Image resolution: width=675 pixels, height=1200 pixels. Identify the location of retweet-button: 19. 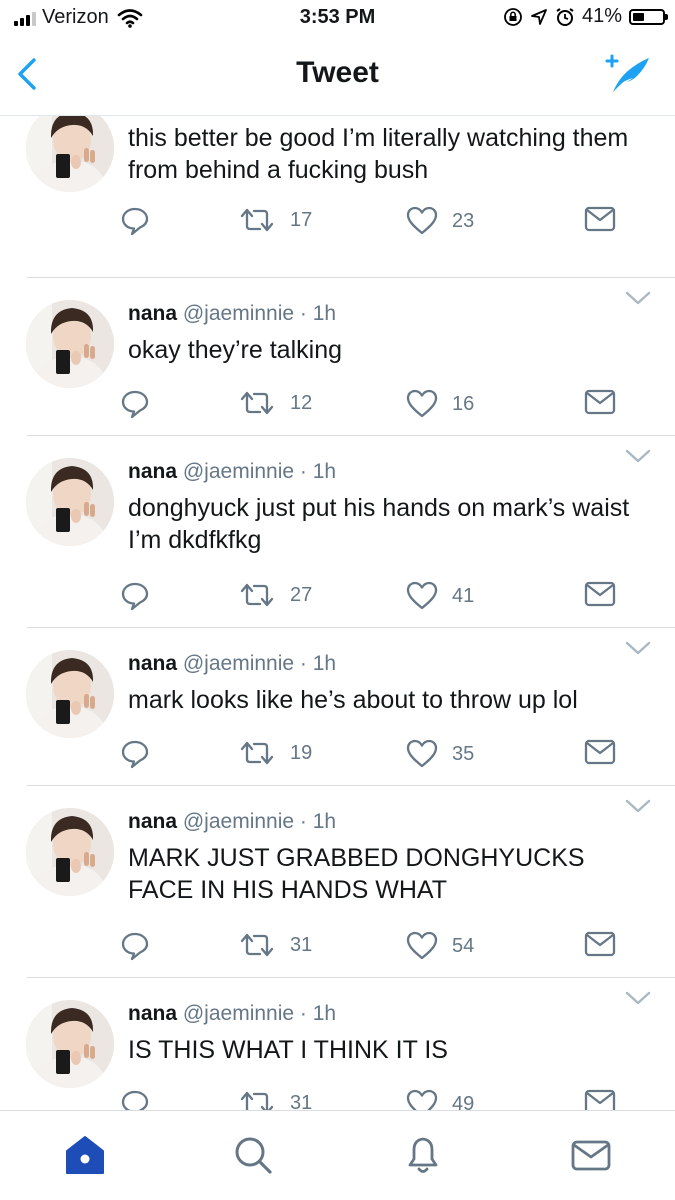
(275, 753).